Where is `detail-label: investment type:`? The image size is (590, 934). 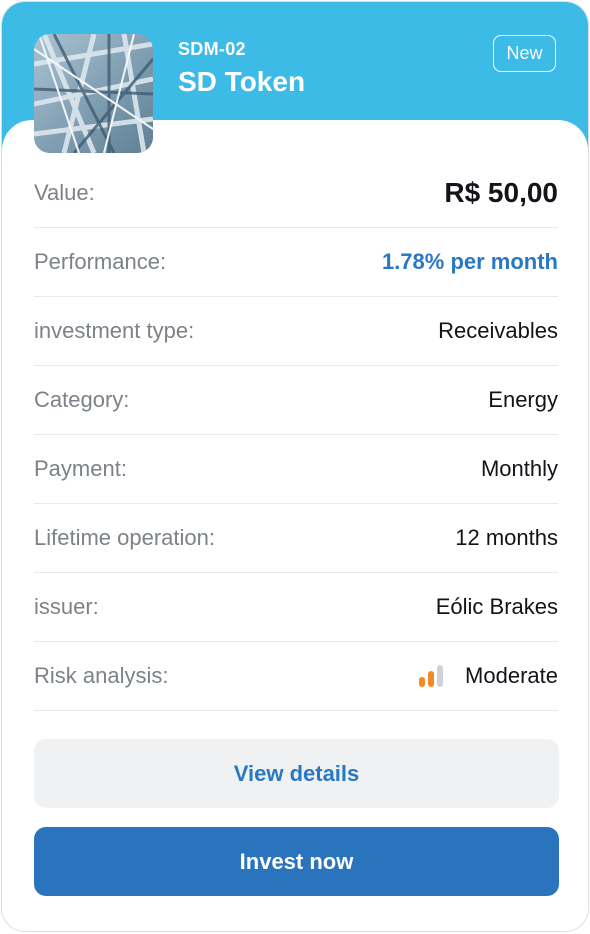
detail-label: investment type: is located at coordinates (114, 330).